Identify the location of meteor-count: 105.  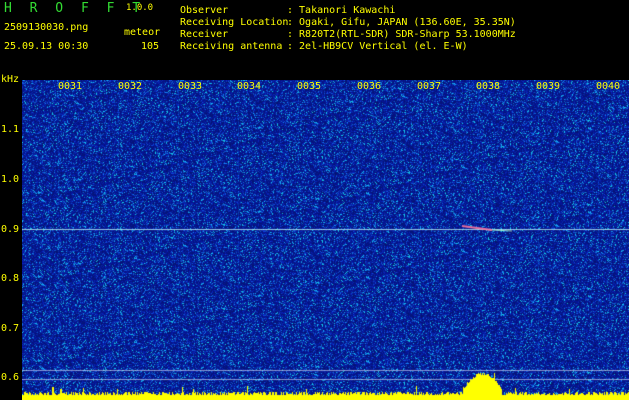
(150, 46).